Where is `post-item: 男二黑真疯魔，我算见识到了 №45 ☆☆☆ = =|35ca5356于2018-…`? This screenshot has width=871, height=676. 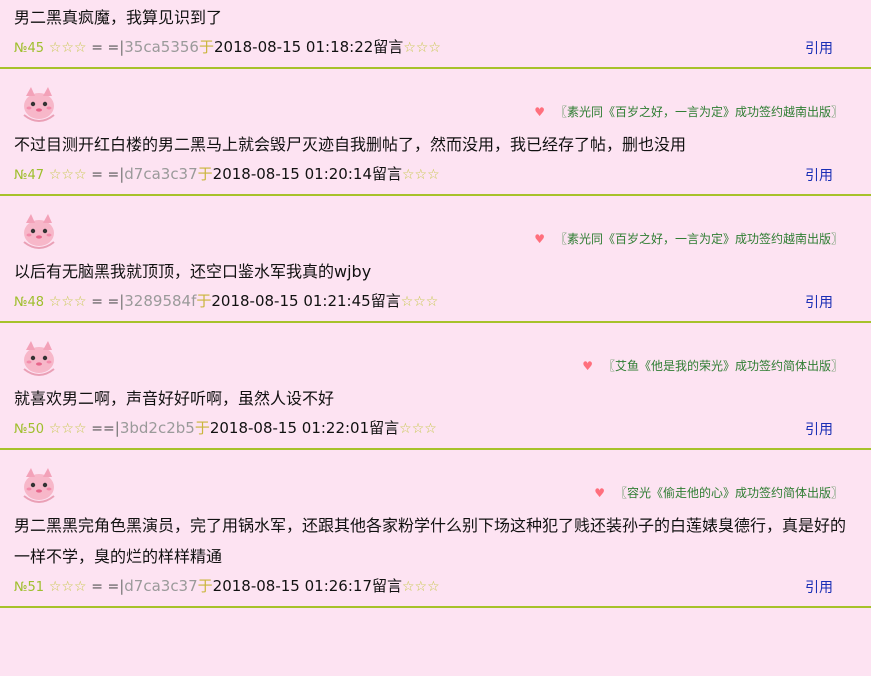
post-item: 男二黑真疯魔，我算见识到了 №45 ☆☆☆ = =|35ca5356于2018-… is located at coordinates (435, 34).